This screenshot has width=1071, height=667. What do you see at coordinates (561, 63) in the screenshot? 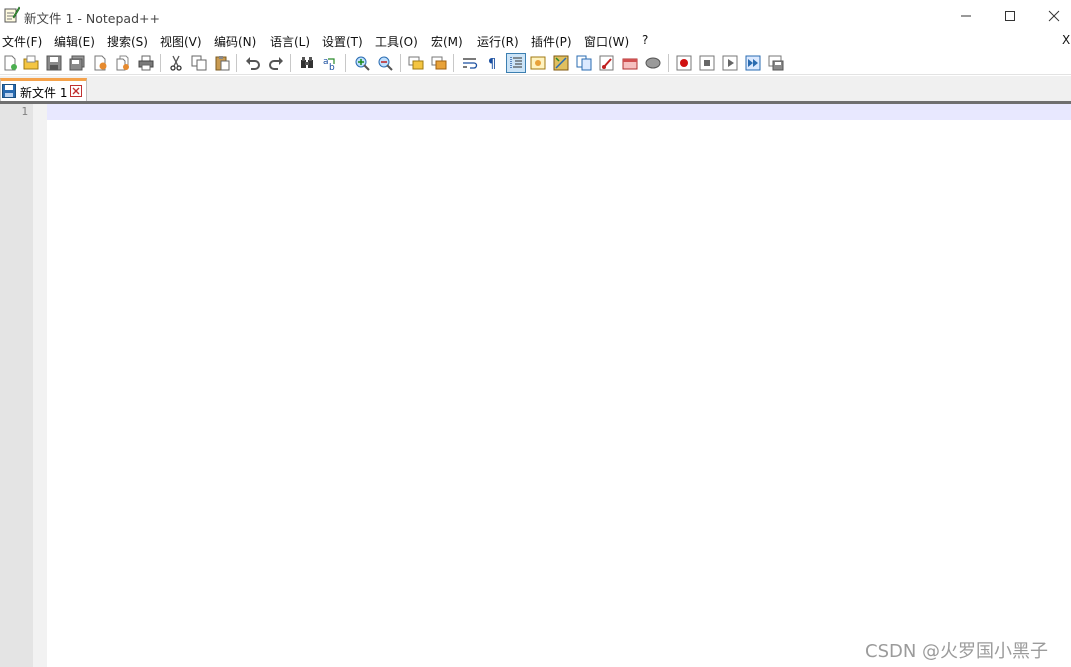
I see `document-map-button` at bounding box center [561, 63].